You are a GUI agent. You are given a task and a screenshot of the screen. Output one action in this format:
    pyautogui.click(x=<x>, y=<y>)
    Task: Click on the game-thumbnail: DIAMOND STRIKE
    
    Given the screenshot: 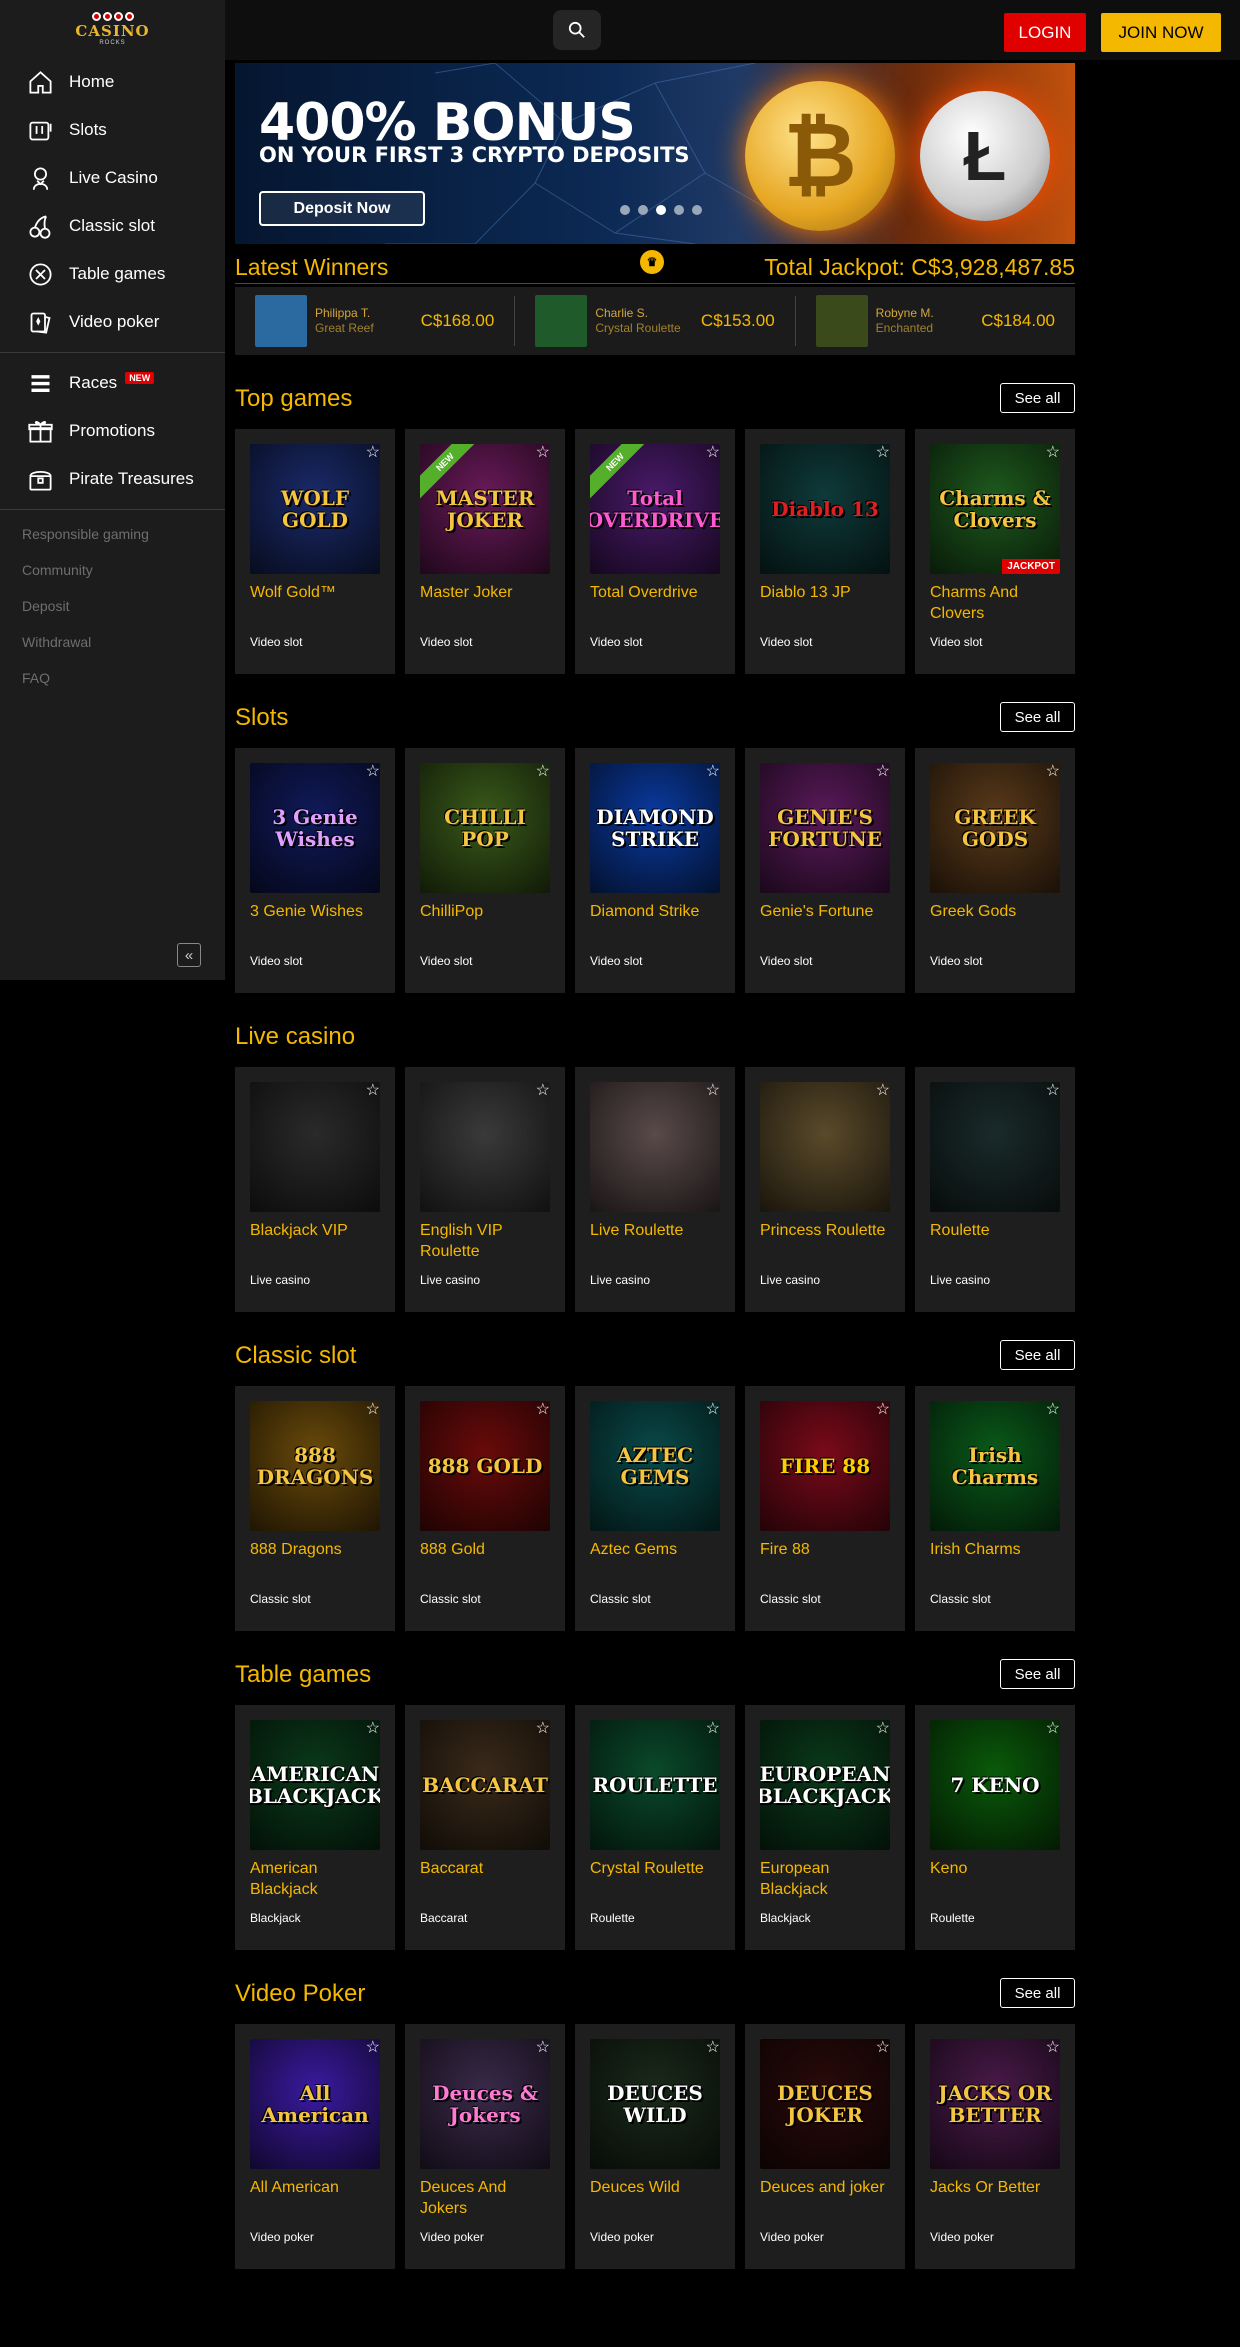 What is the action you would take?
    pyautogui.click(x=655, y=828)
    